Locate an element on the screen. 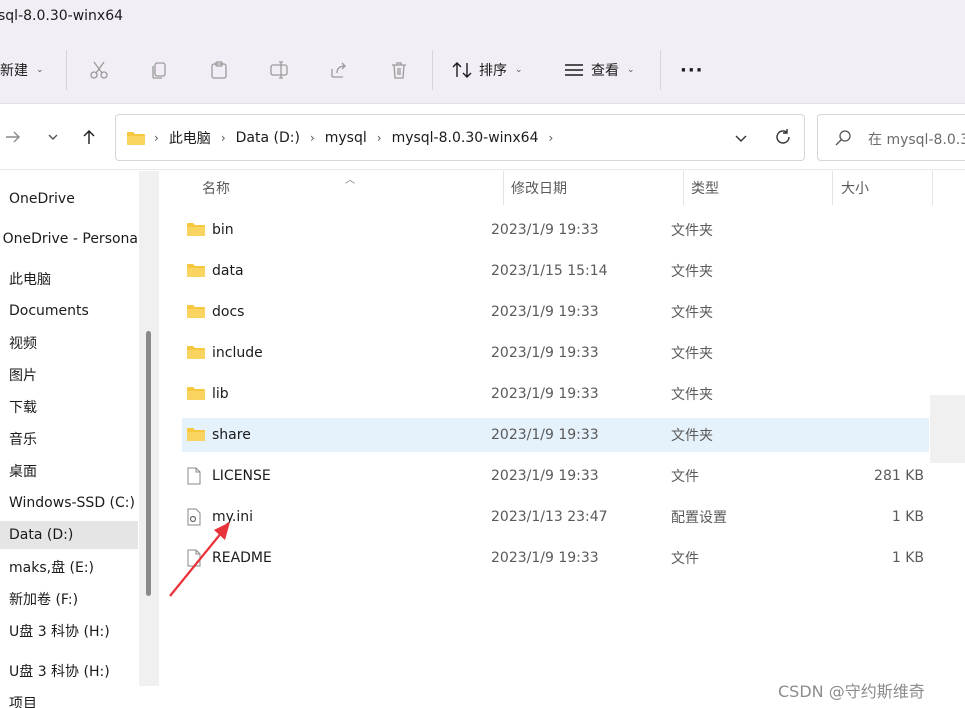 The width and height of the screenshot is (965, 708). file-size: 1 KB is located at coordinates (907, 517).